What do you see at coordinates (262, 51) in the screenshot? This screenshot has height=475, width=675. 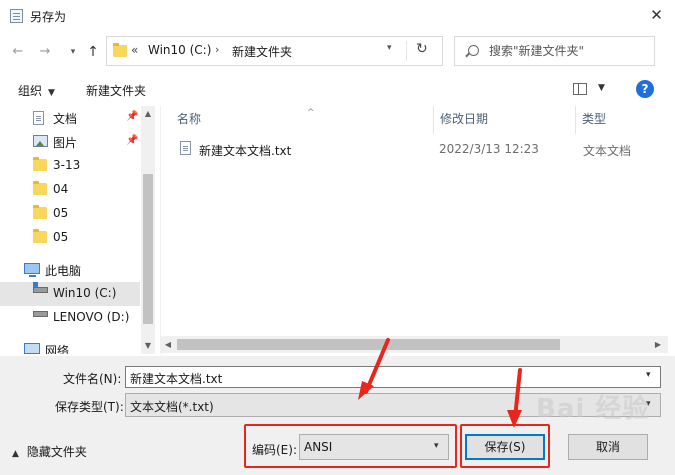 I see `breadcrumb-folder: 新建文件夹` at bounding box center [262, 51].